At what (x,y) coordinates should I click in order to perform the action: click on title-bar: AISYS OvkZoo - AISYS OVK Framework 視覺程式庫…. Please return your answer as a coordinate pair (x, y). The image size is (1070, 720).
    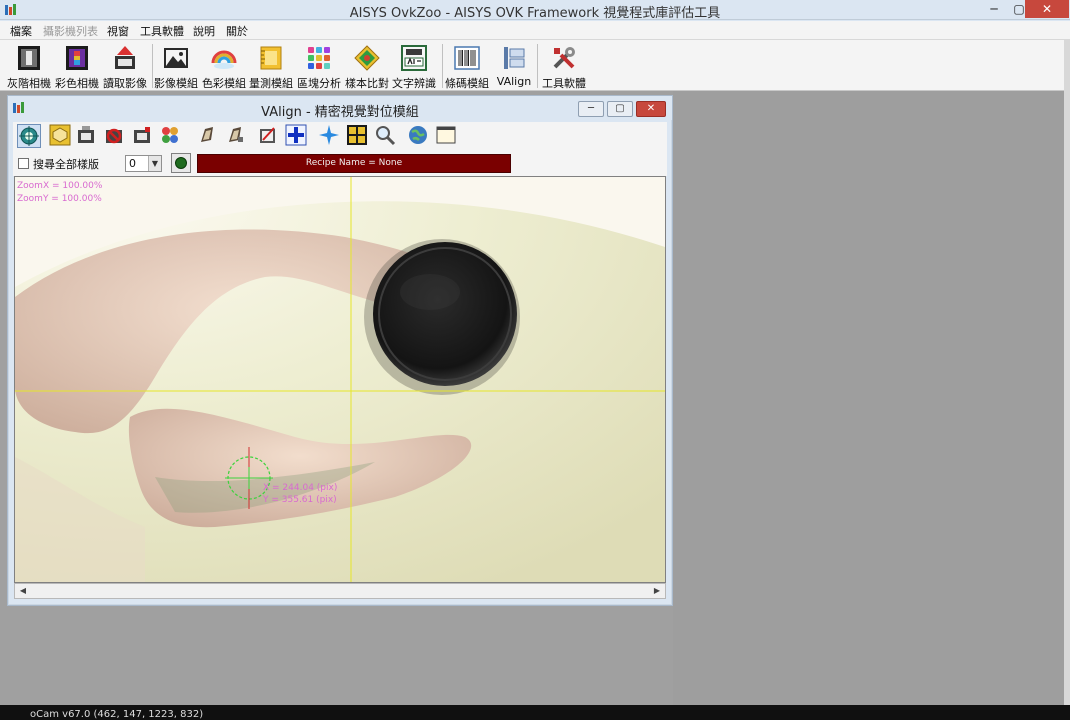
    Looking at the image, I should click on (535, 10).